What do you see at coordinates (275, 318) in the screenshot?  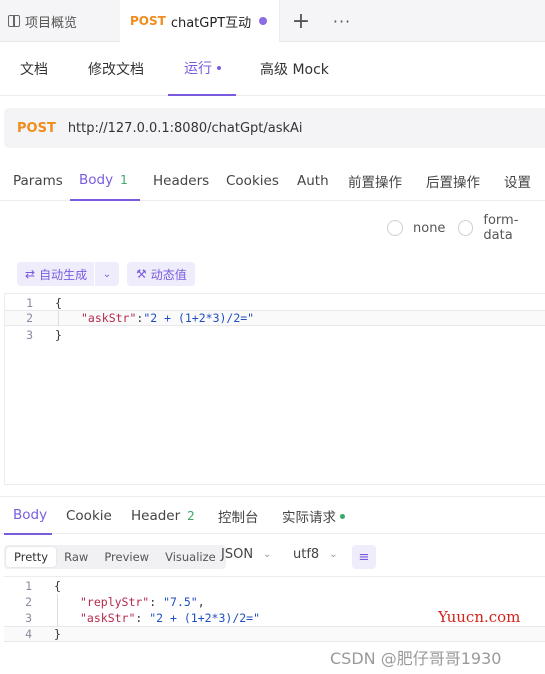 I see `code-line: 2 "askStr":"2 + (1+2*3)/2="` at bounding box center [275, 318].